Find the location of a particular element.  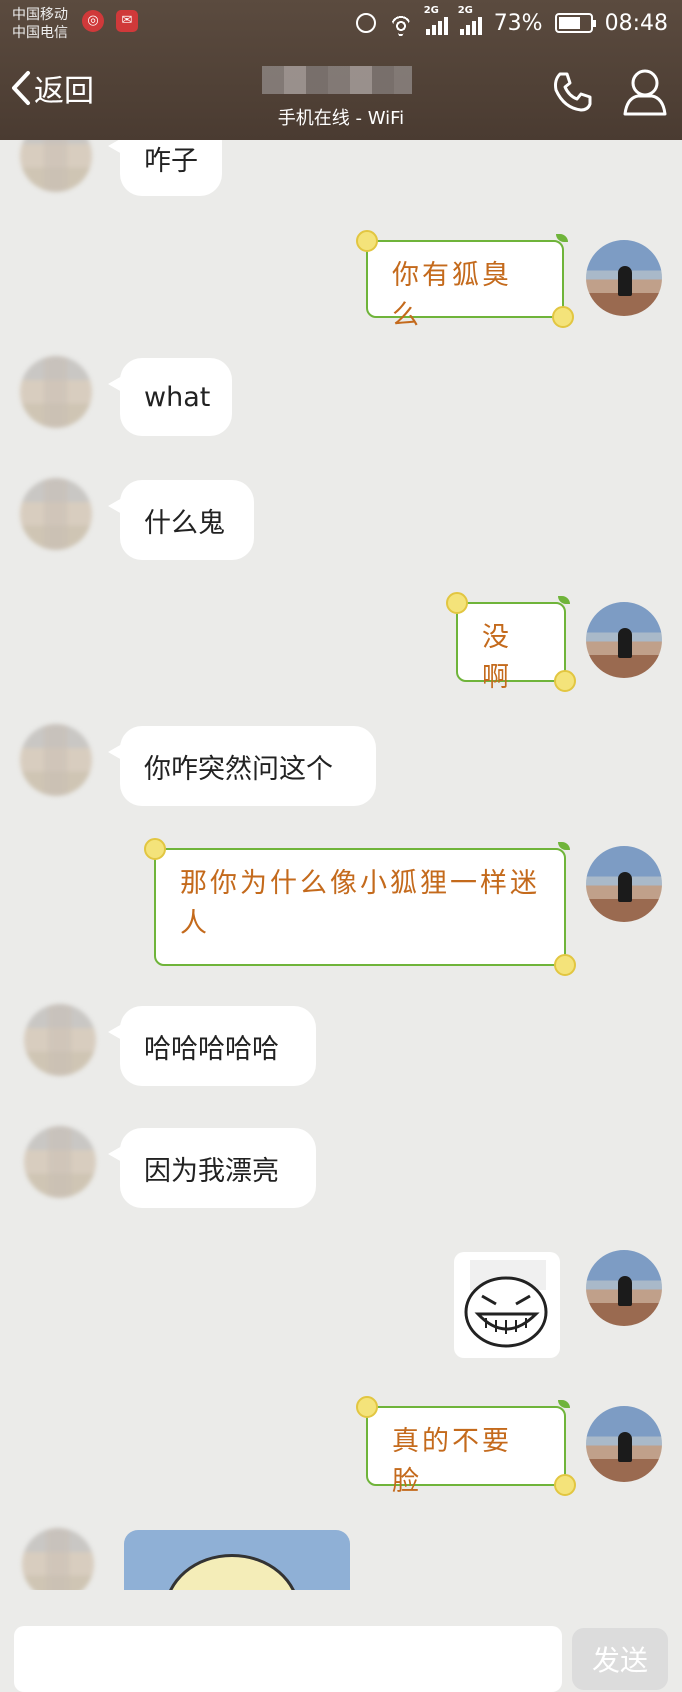

message-bubble-left: 咋子 is located at coordinates (165, 168).